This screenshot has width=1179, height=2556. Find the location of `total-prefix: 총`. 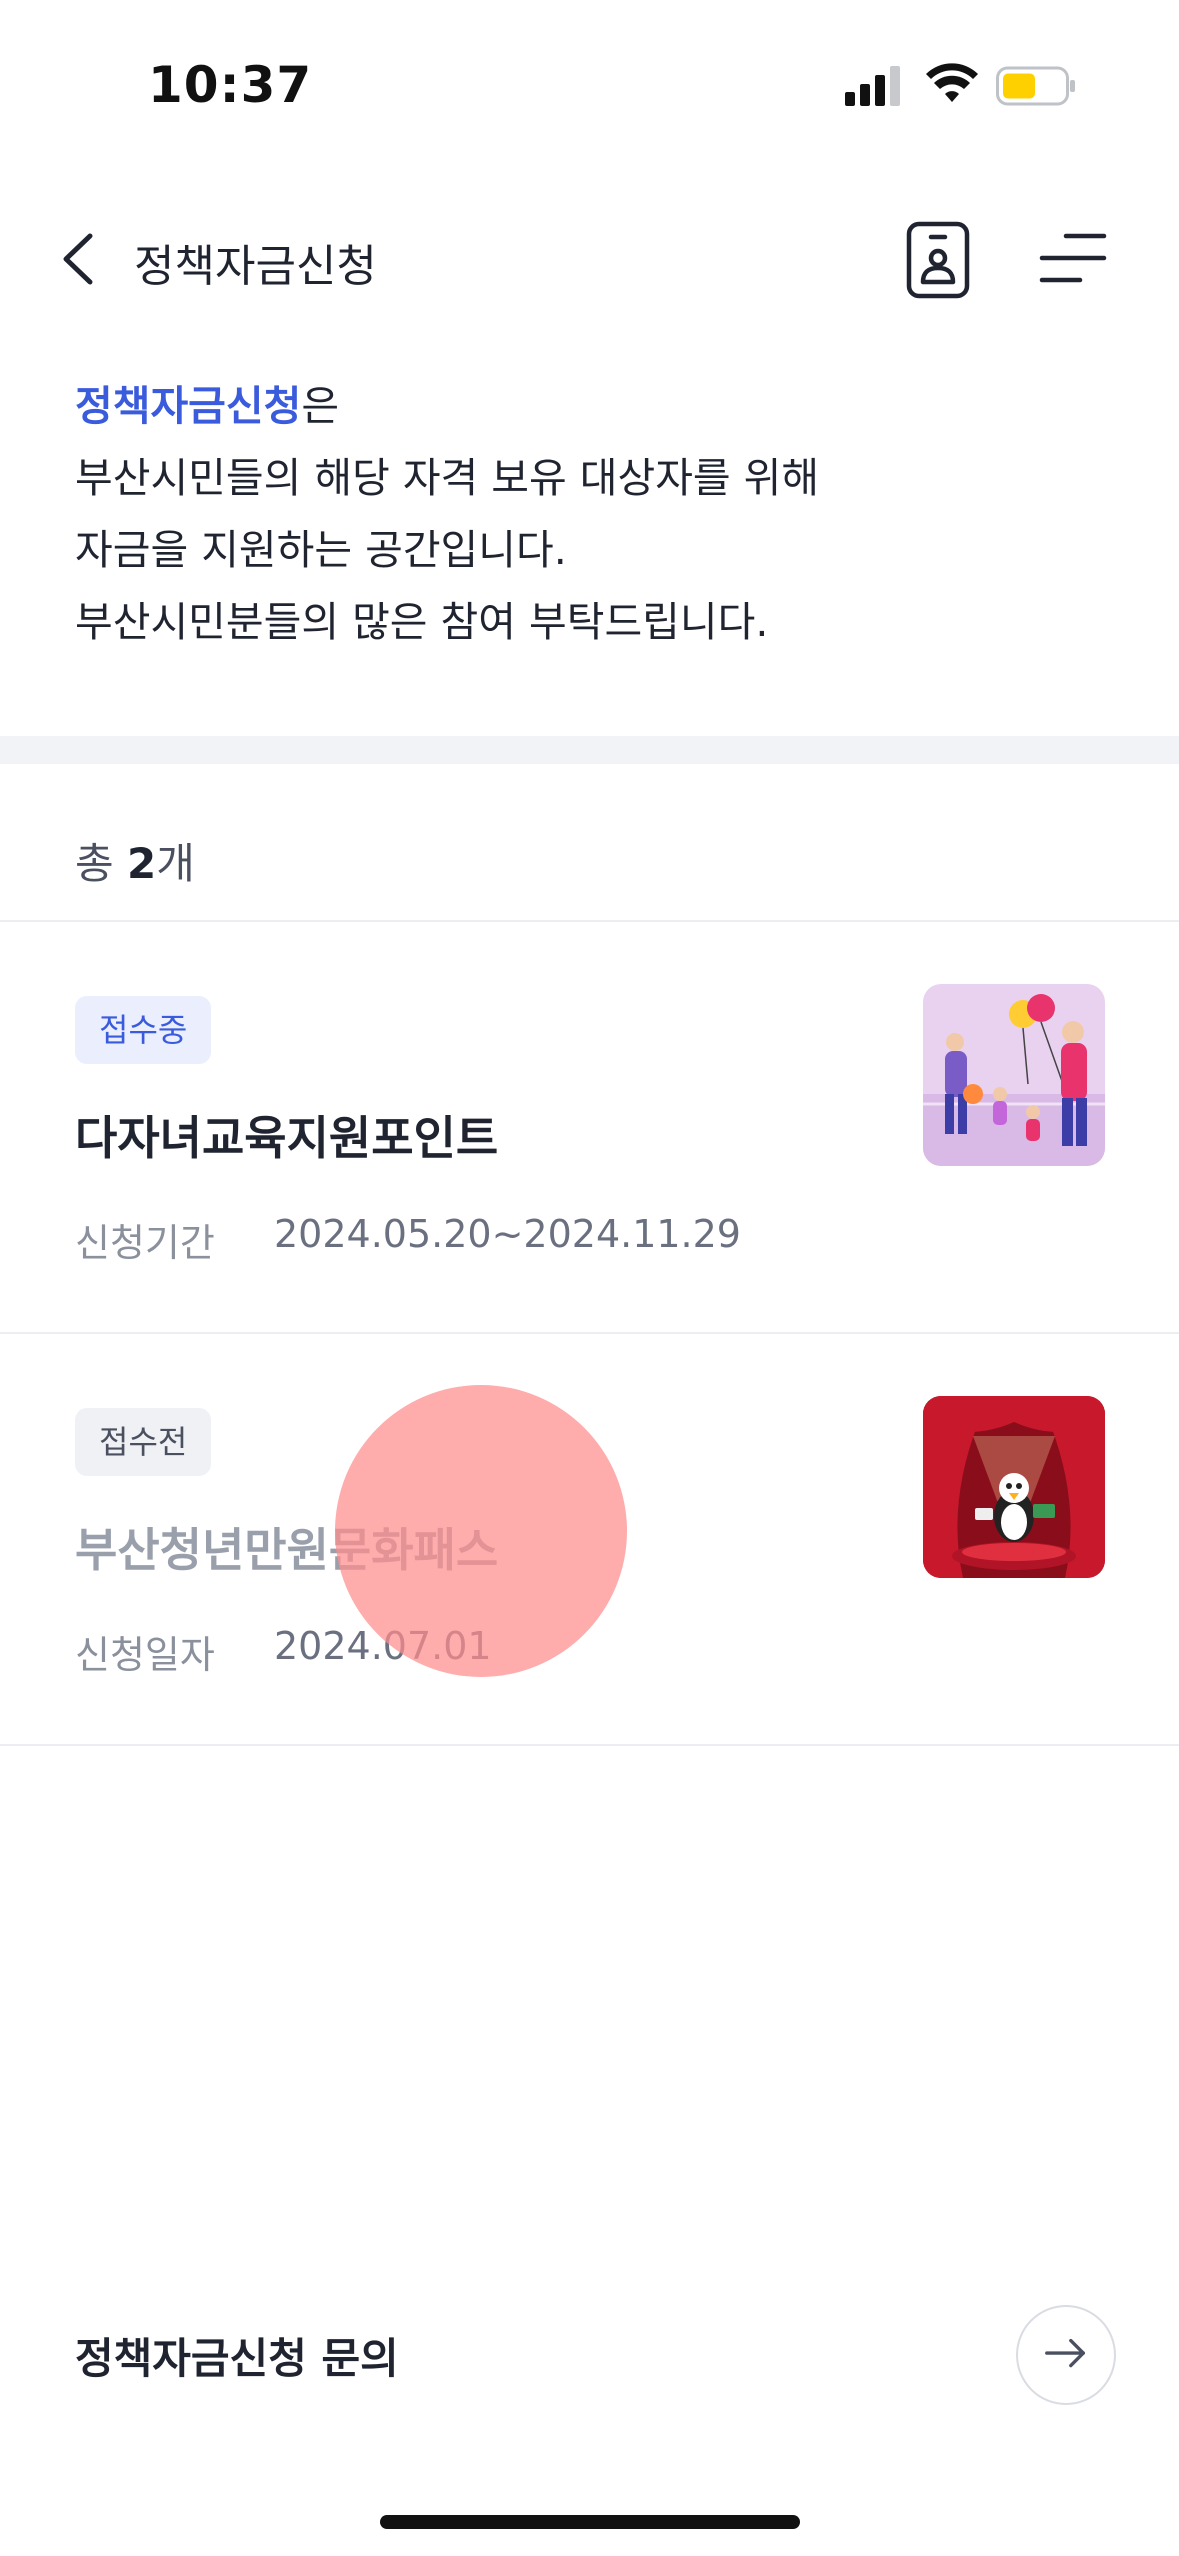

total-prefix: 총 is located at coordinates (101, 863).